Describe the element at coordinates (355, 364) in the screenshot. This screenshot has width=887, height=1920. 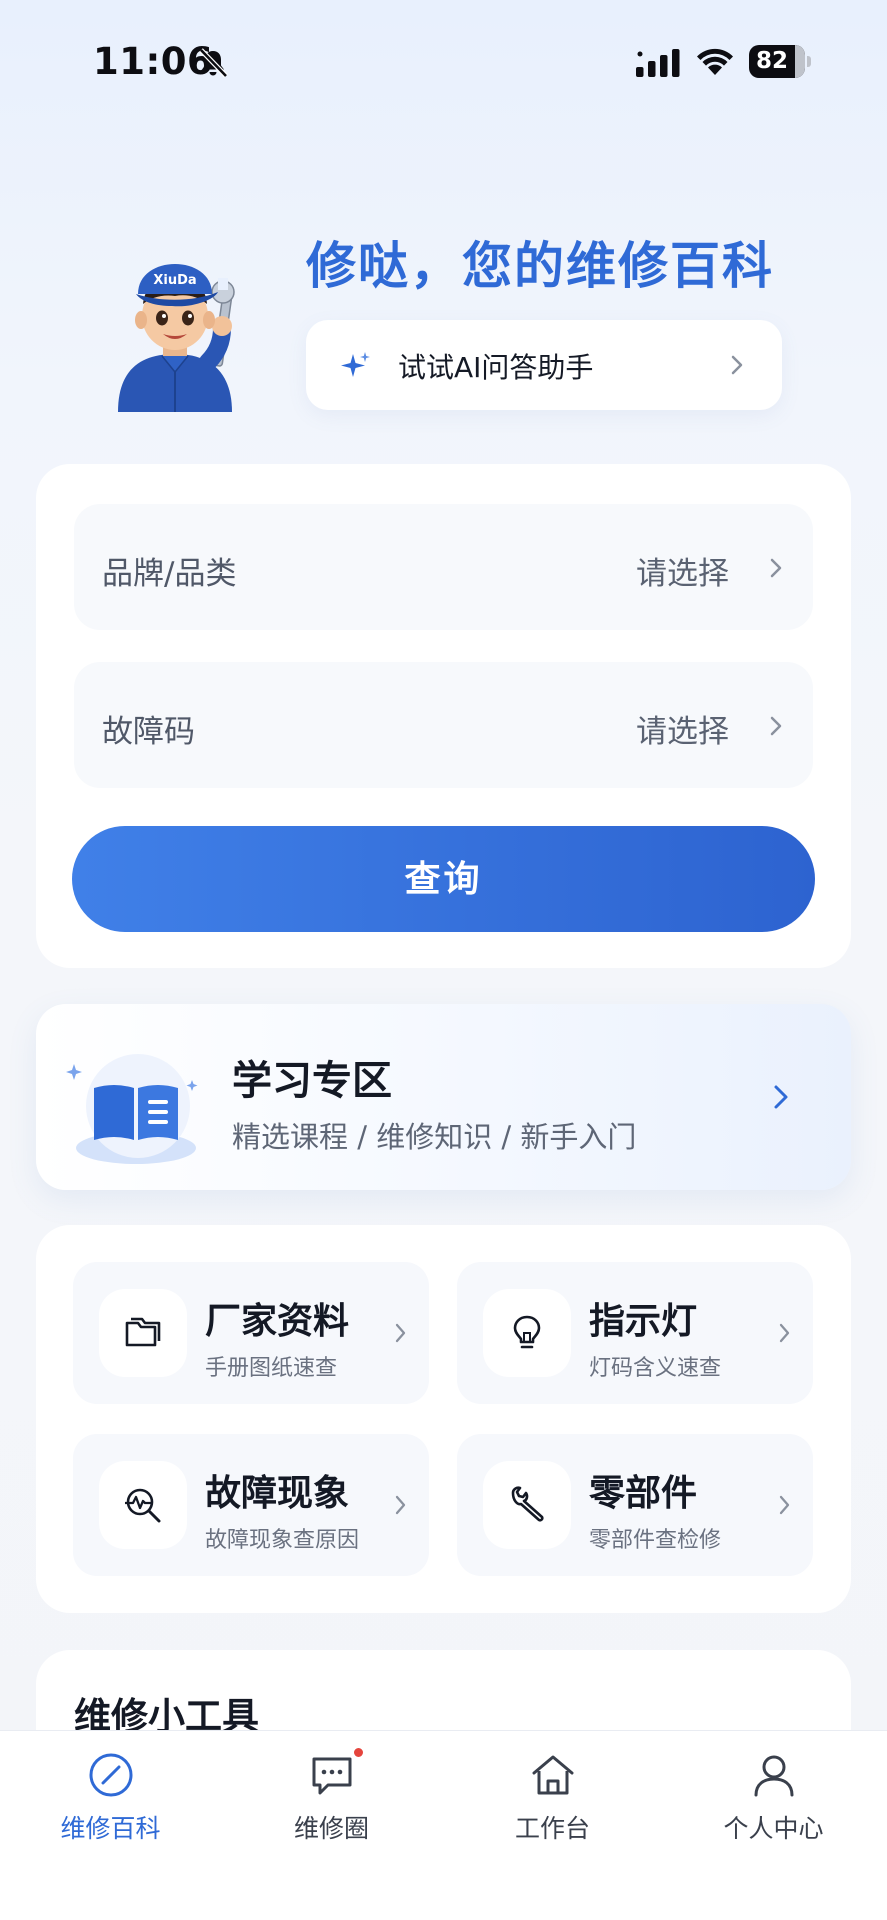
I see `sparkle-icon` at that location.